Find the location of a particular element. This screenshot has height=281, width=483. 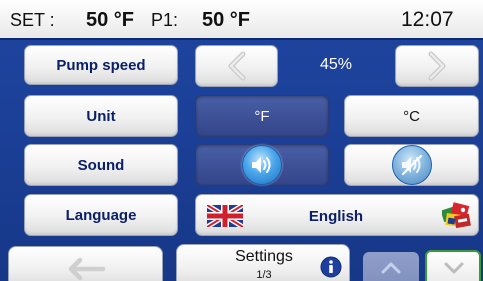

language-value: English is located at coordinates (336, 216).